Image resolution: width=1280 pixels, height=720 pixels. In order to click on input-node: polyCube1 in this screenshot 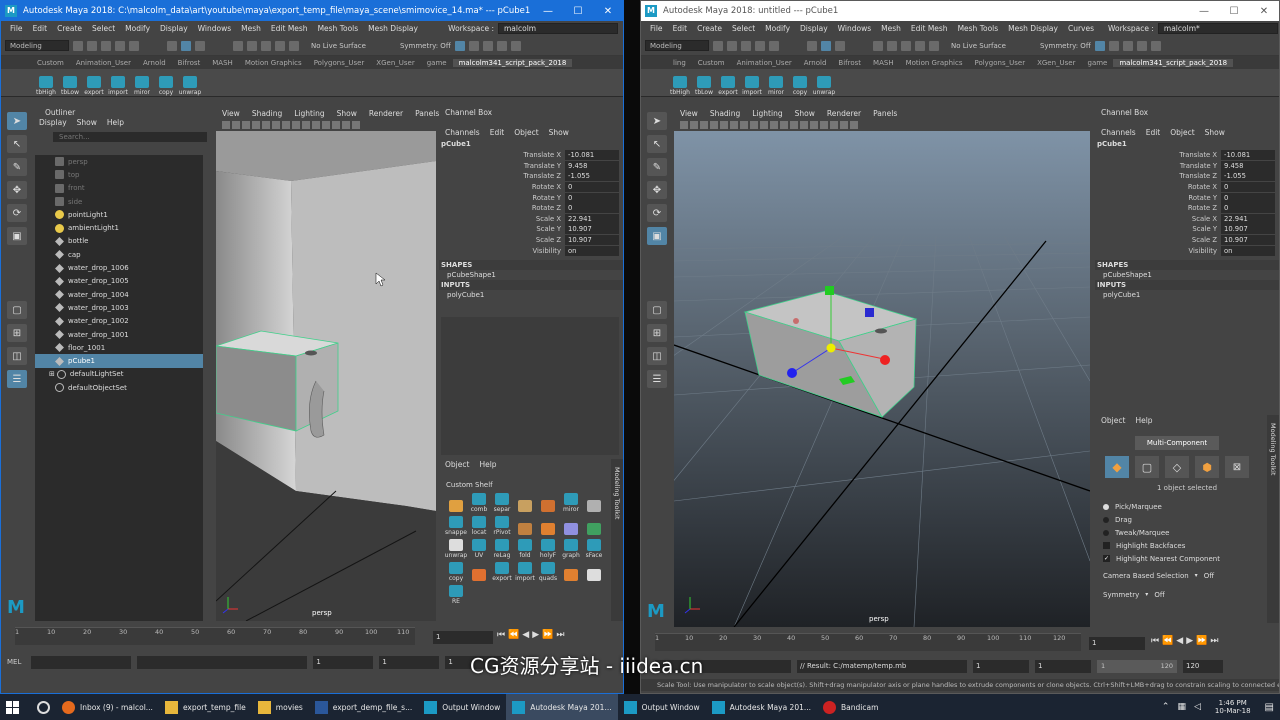, I will do `click(531, 295)`.